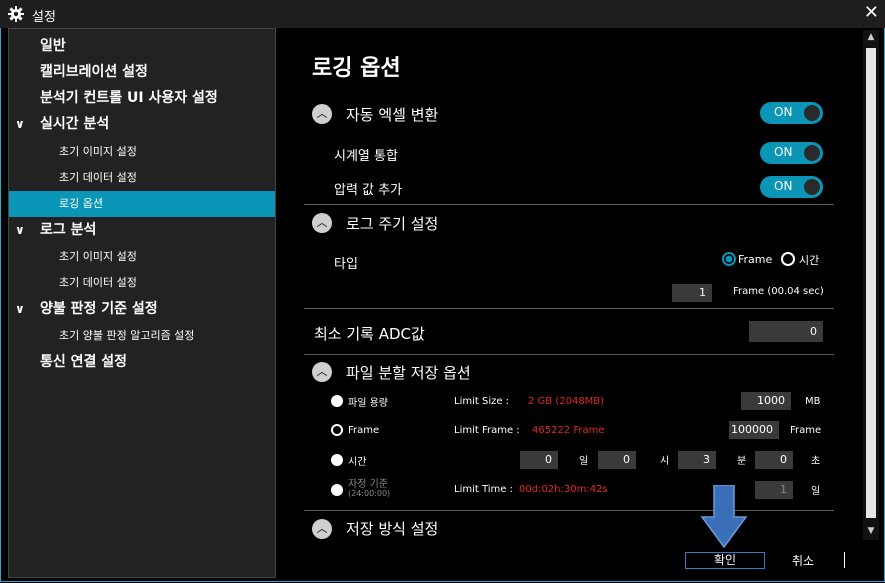 Image resolution: width=885 pixels, height=583 pixels. What do you see at coordinates (813, 401) in the screenshot?
I see `file-size-unit: MB` at bounding box center [813, 401].